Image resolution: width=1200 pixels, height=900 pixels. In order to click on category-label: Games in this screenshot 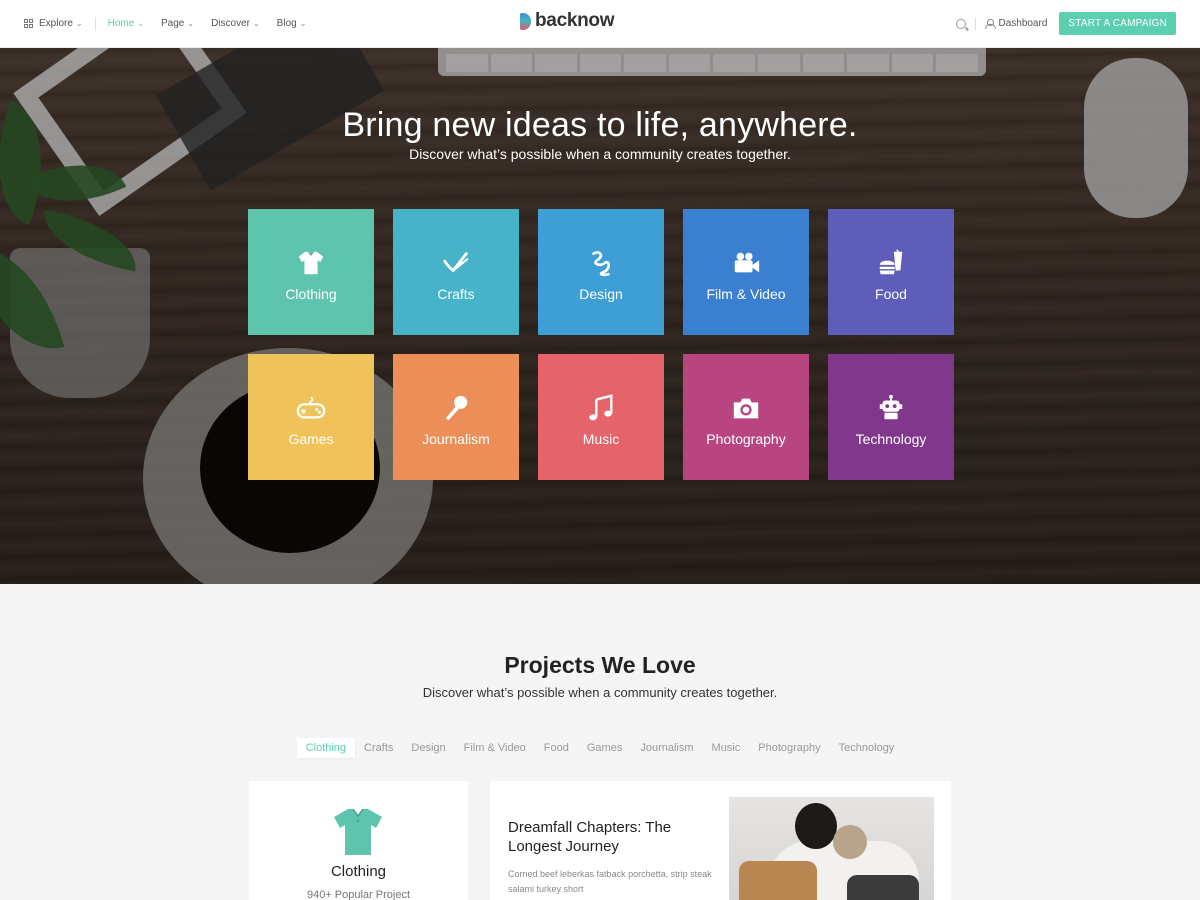, I will do `click(311, 439)`.